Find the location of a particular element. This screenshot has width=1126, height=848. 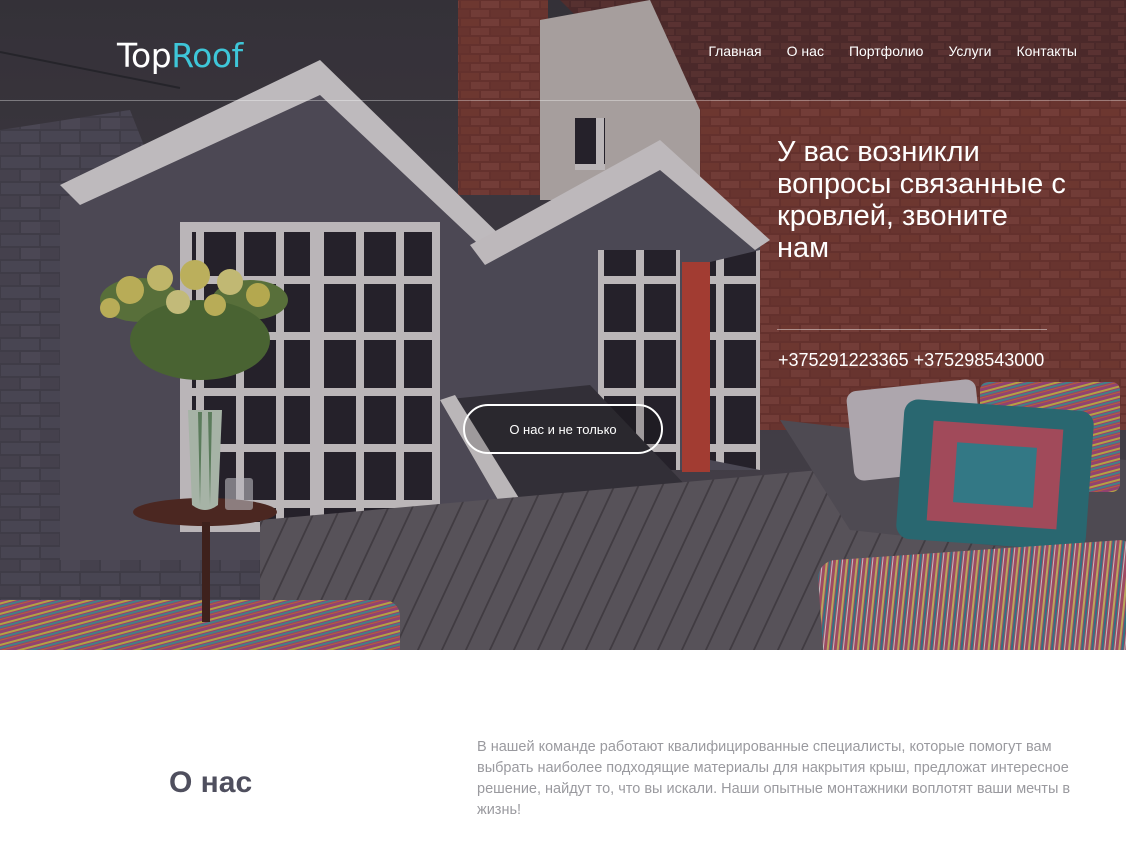

logo: TopRoof is located at coordinates (180, 55).